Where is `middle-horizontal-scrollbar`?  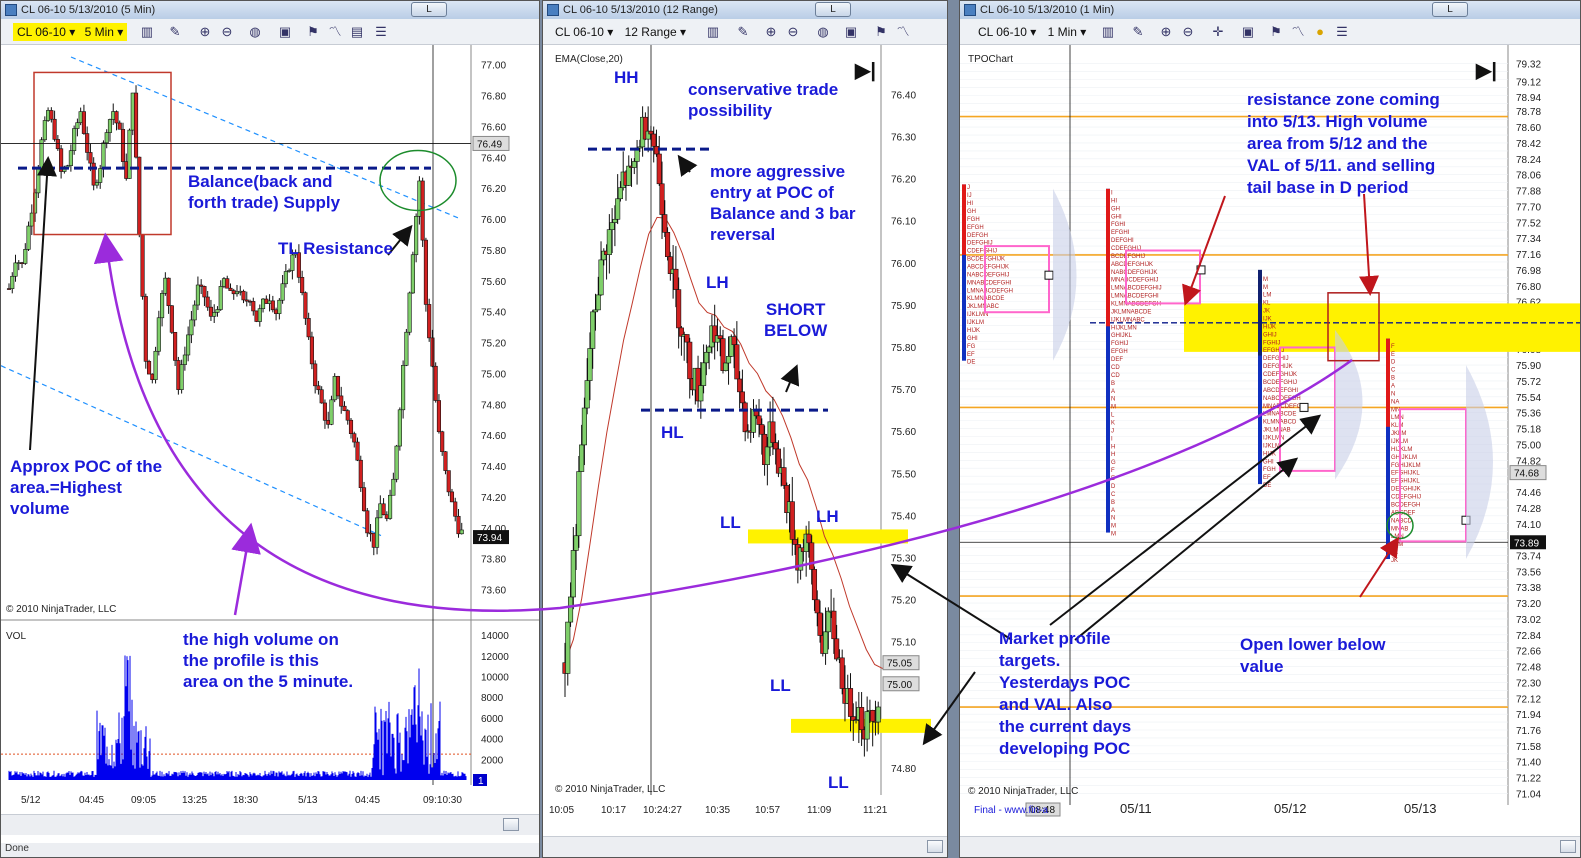
middle-horizontal-scrollbar is located at coordinates (745, 846).